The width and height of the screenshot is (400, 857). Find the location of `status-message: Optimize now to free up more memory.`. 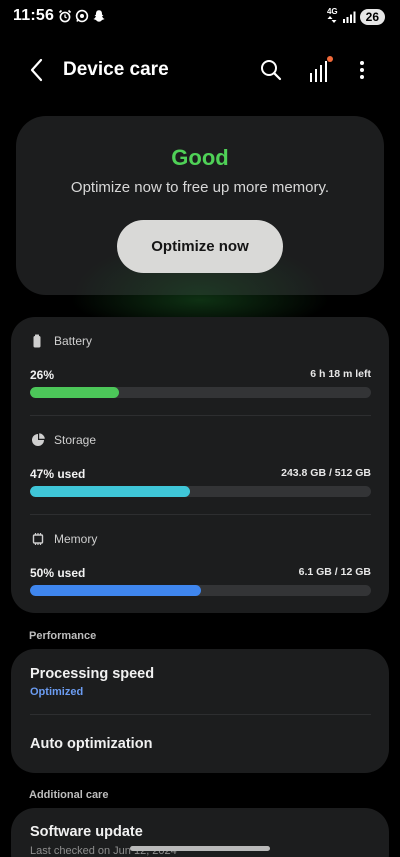

status-message: Optimize now to free up more memory. is located at coordinates (200, 187).